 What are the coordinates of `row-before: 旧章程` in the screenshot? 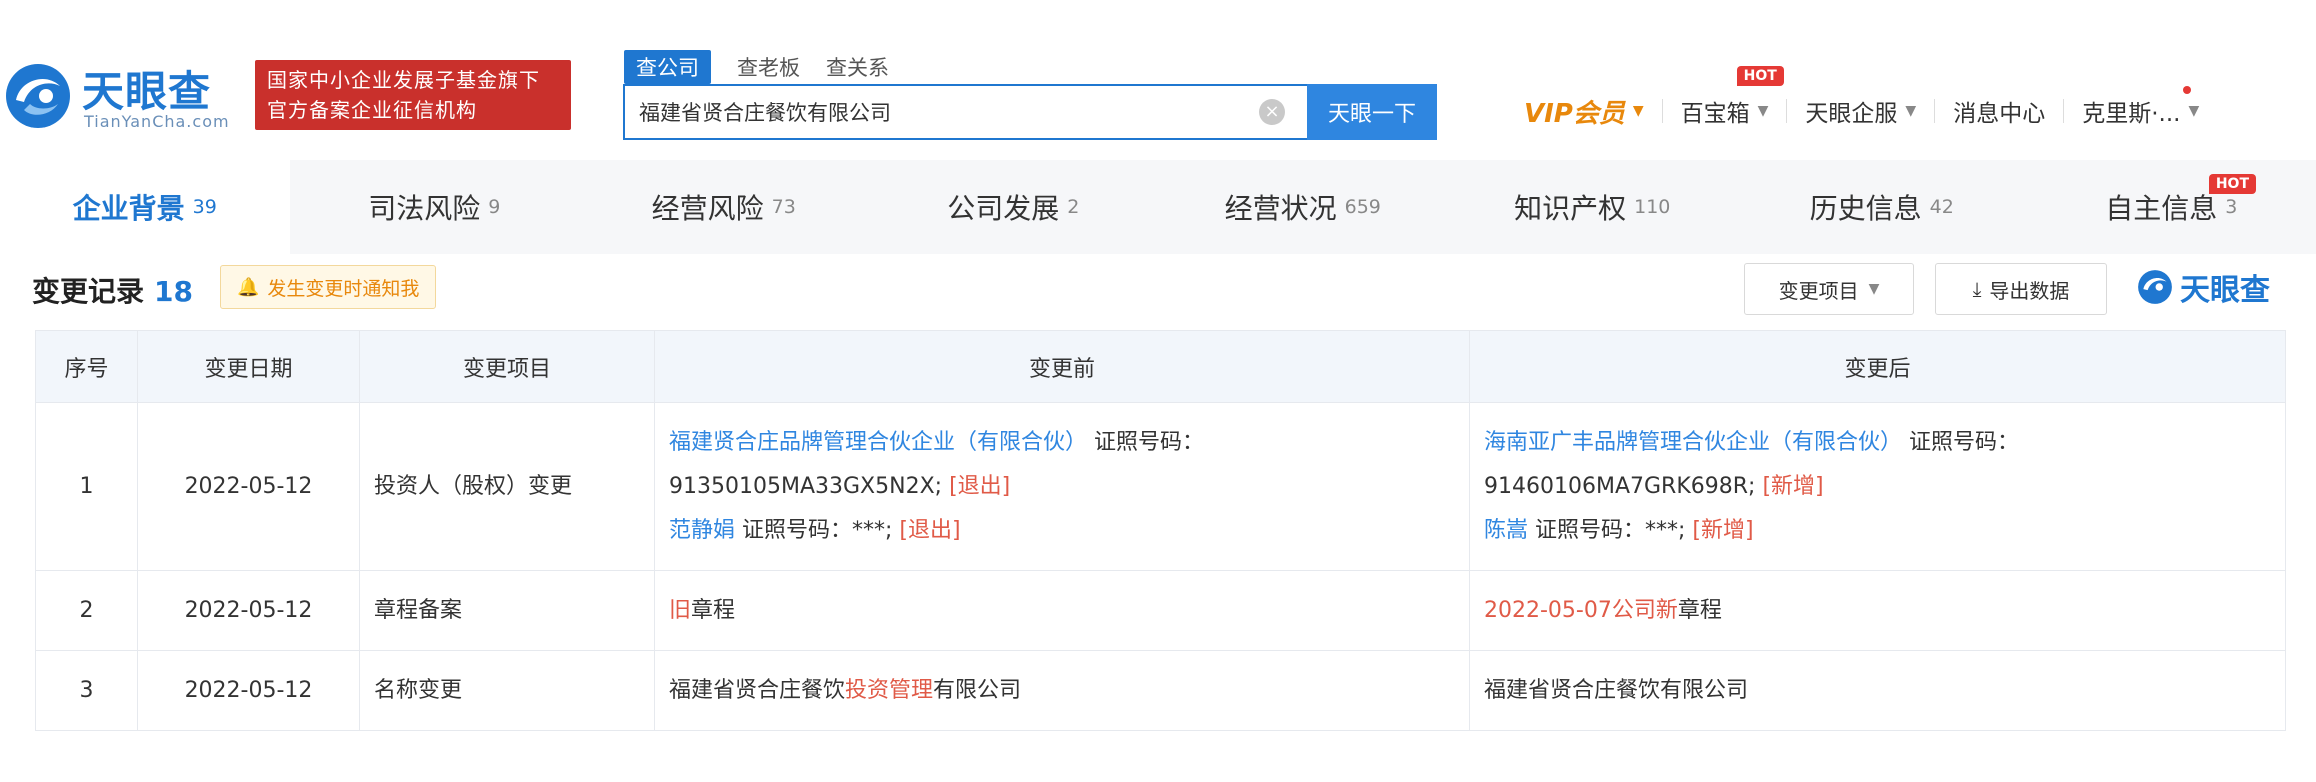 It's located at (1062, 610).